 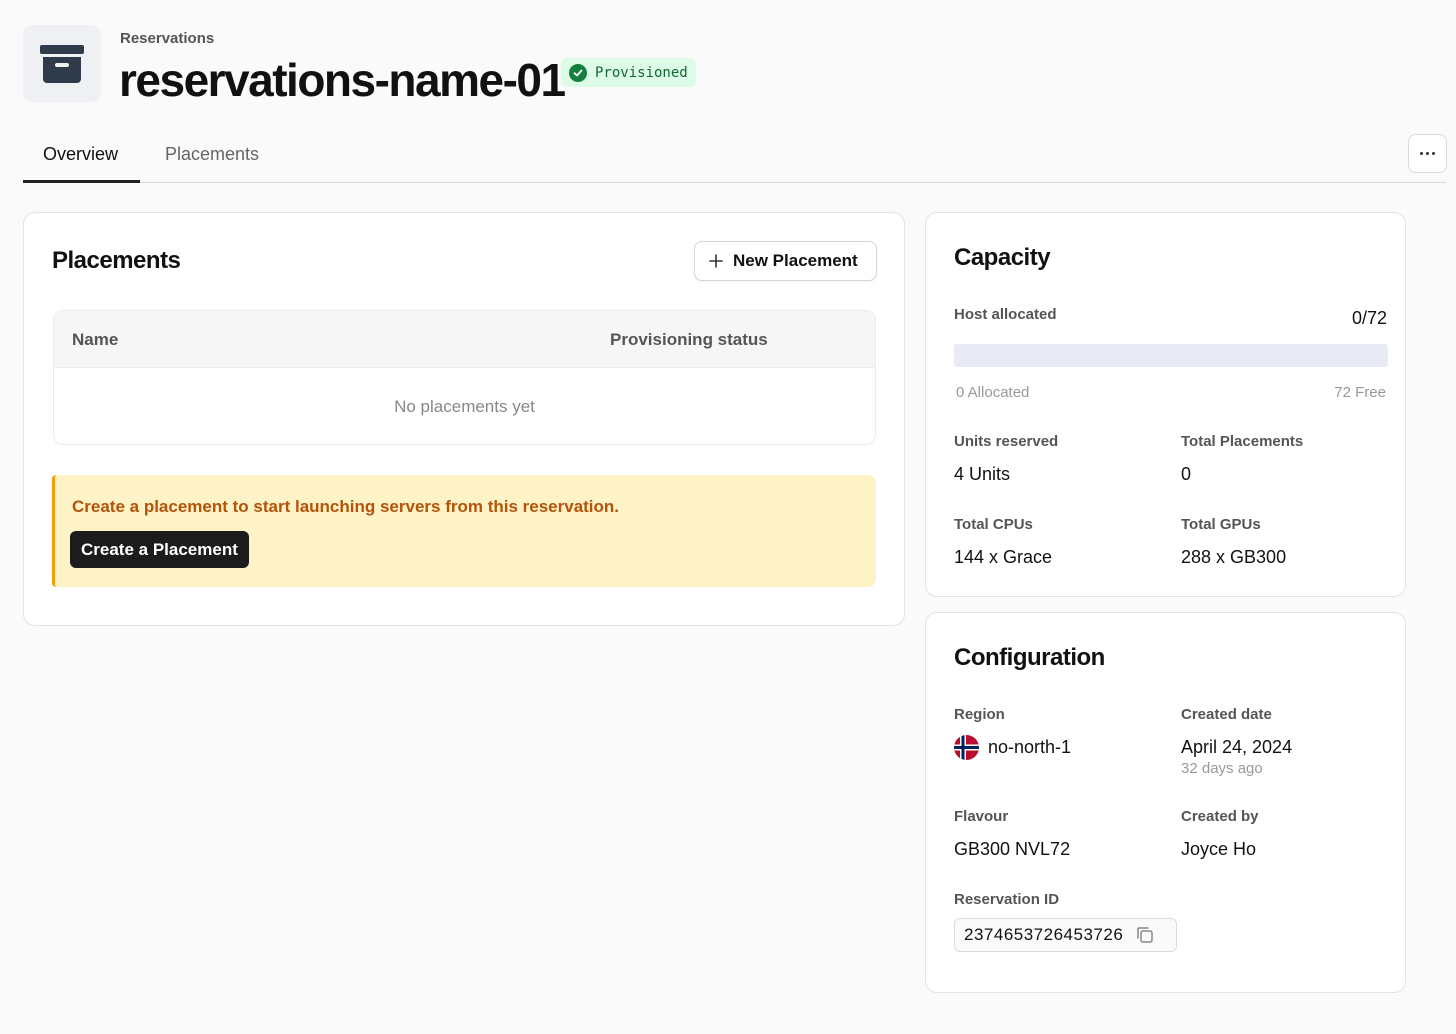 I want to click on status-badge: Provisioned, so click(x=628, y=72).